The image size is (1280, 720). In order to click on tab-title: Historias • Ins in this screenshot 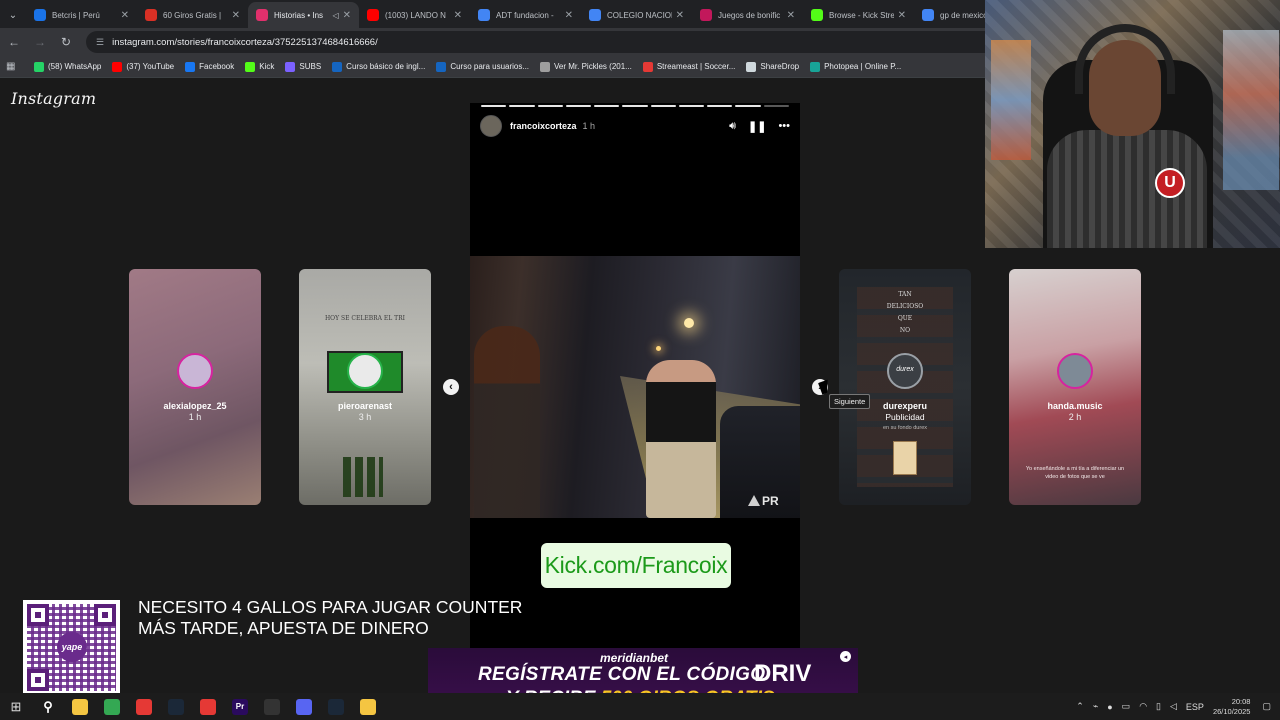, I will do `click(299, 15)`.